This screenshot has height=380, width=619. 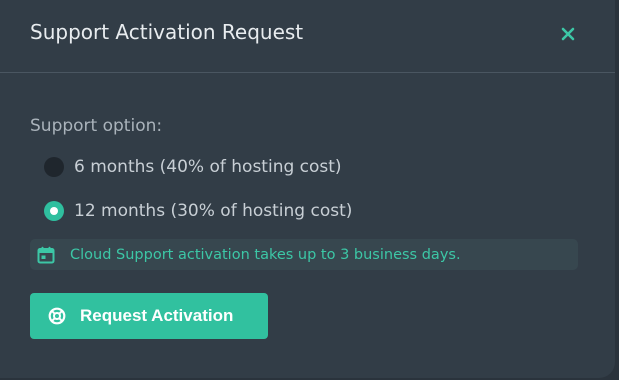 What do you see at coordinates (167, 32) in the screenshot?
I see `dialog-title: Support Activation Request` at bounding box center [167, 32].